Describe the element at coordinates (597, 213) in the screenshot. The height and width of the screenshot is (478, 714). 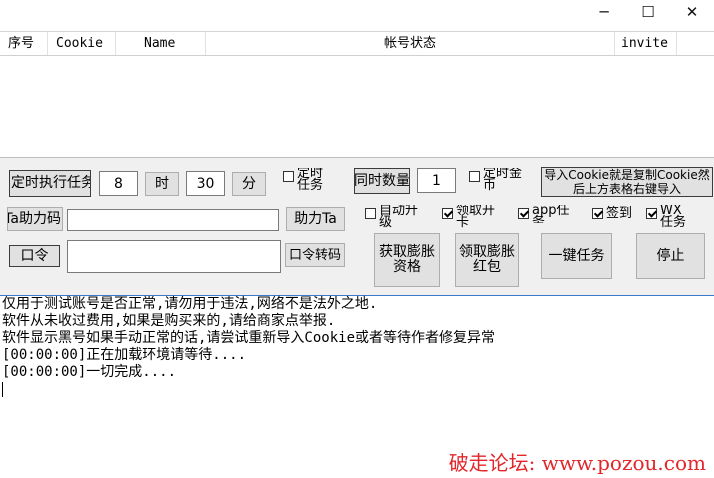
I see `sign-in-box` at that location.